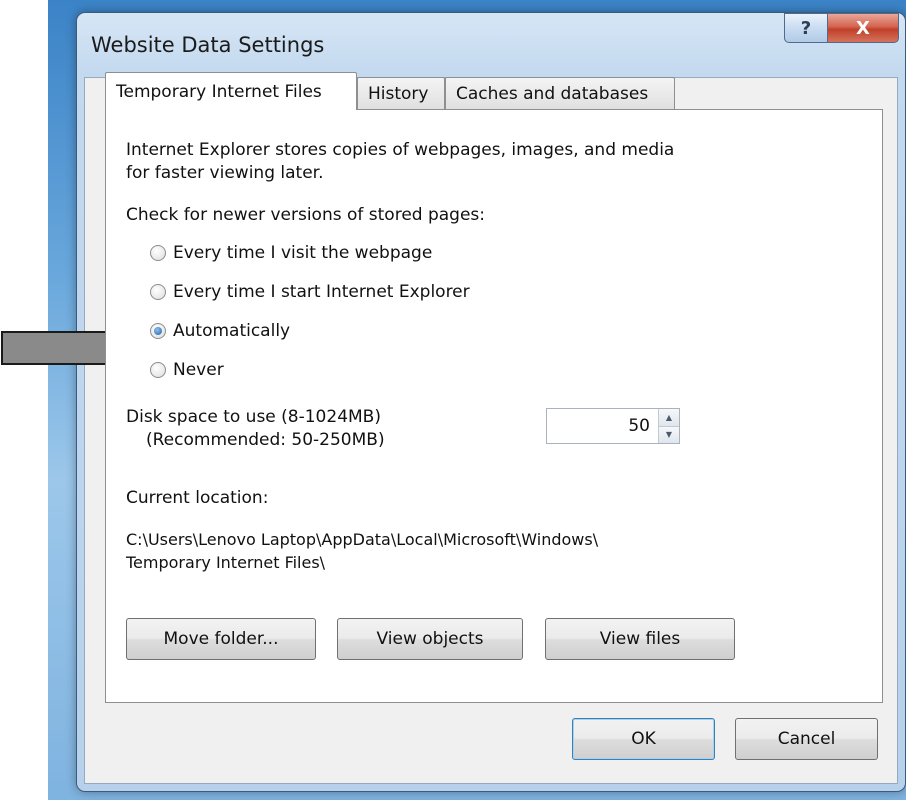 This screenshot has height=800, width=906. Describe the element at coordinates (552, 93) in the screenshot. I see `tab-label: Caches and databases` at that location.